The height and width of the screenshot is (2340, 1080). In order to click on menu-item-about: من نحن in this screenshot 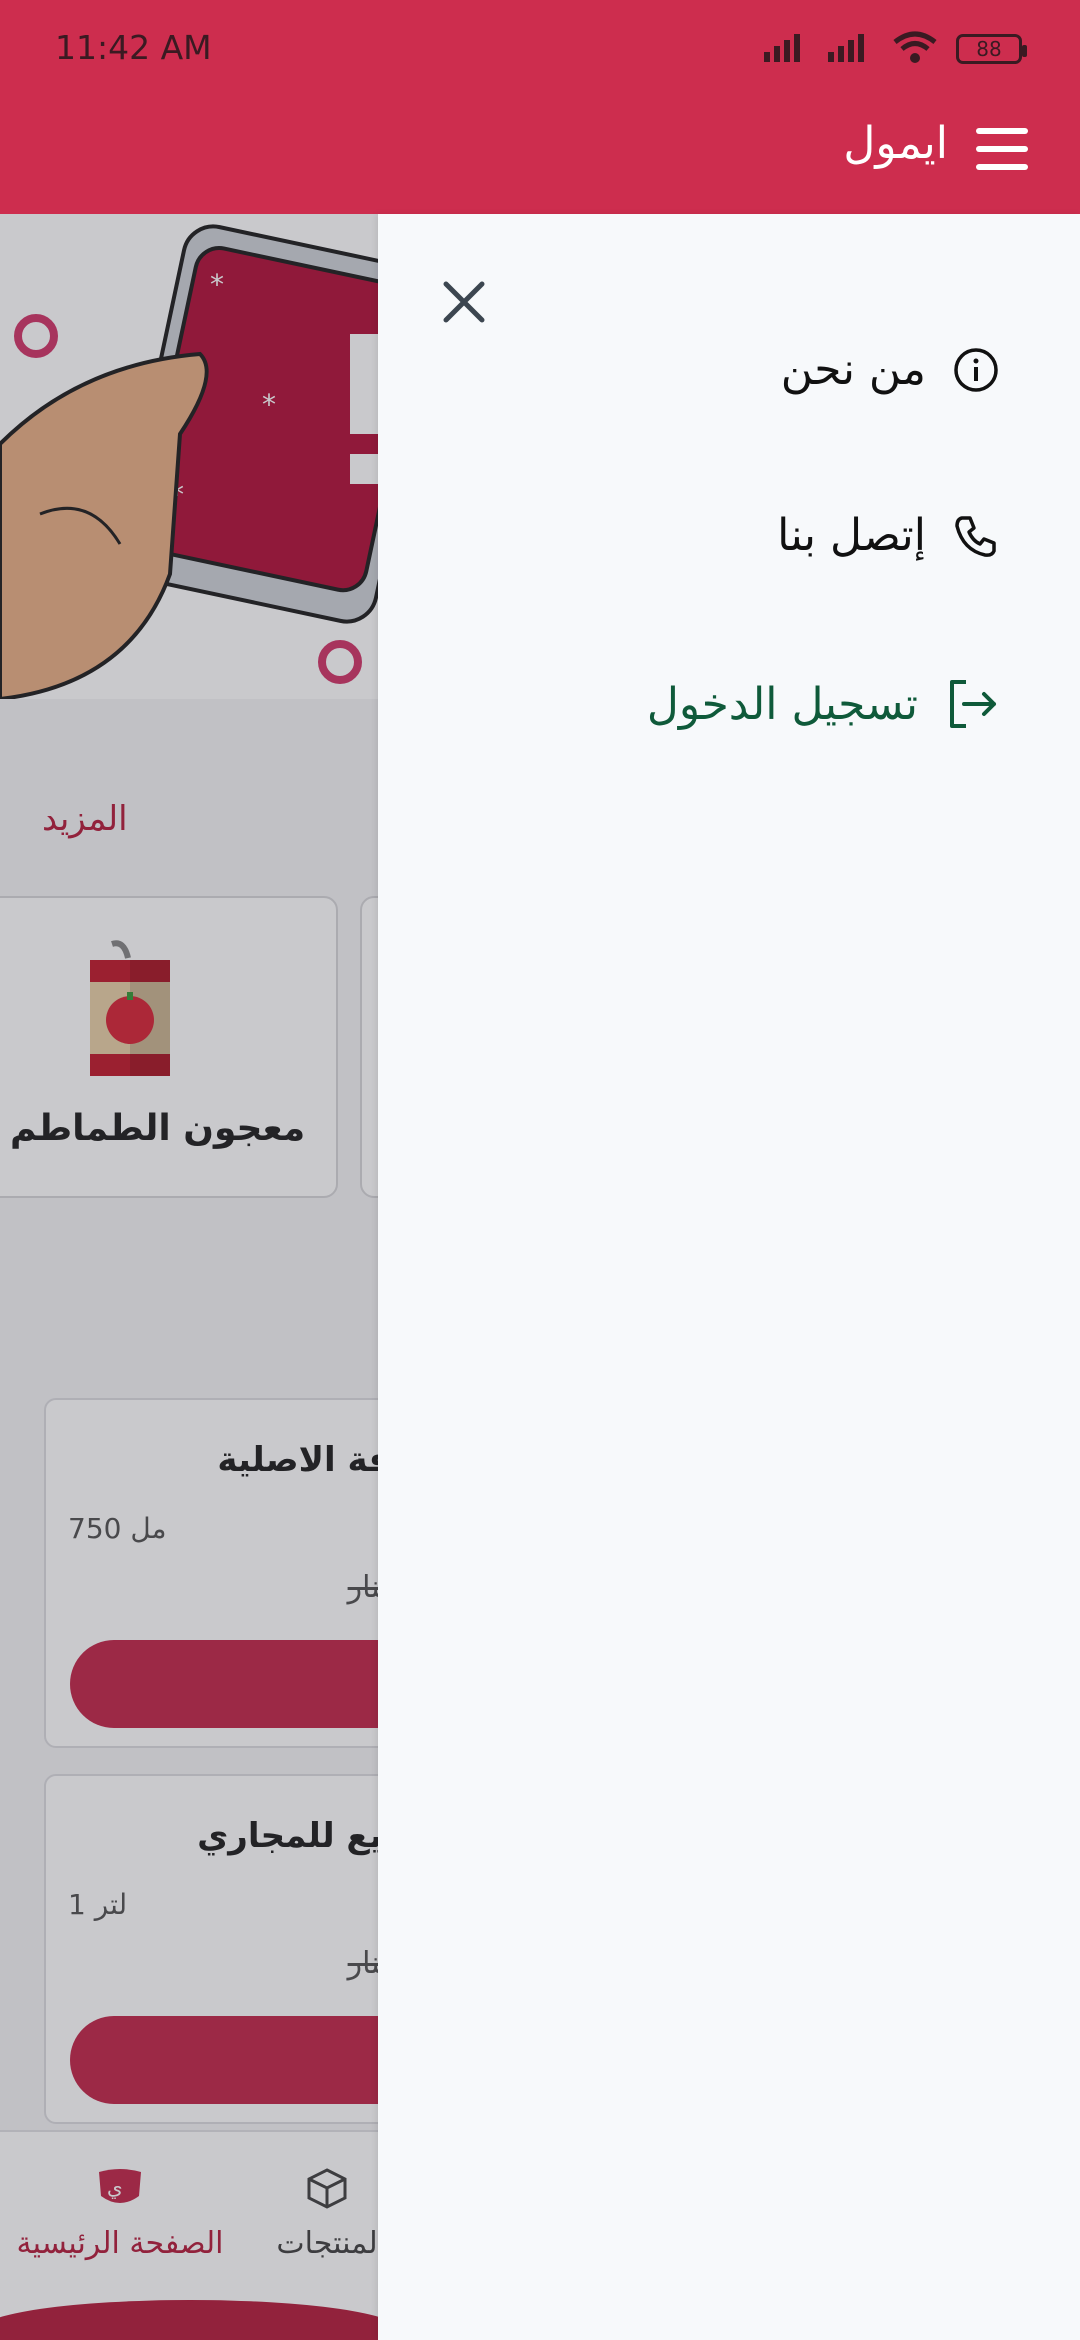, I will do `click(890, 369)`.